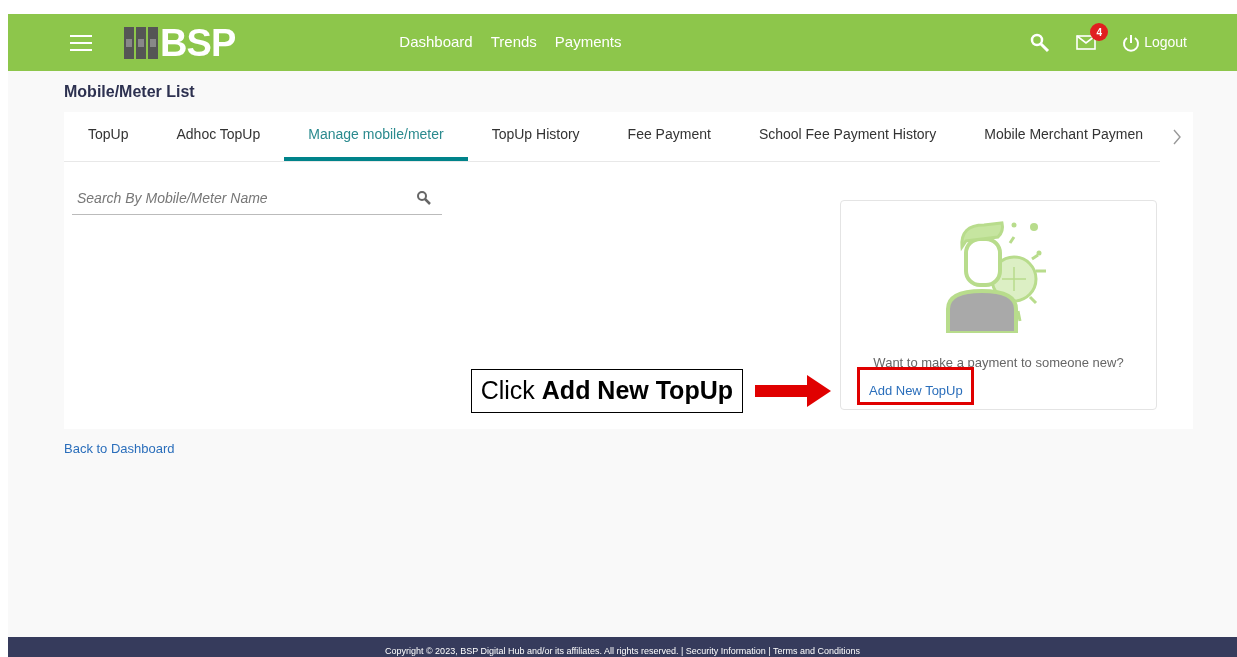 The image size is (1237, 657). Describe the element at coordinates (1064, 136) in the screenshot. I see `tab: Mobile Merchant Paymen` at that location.